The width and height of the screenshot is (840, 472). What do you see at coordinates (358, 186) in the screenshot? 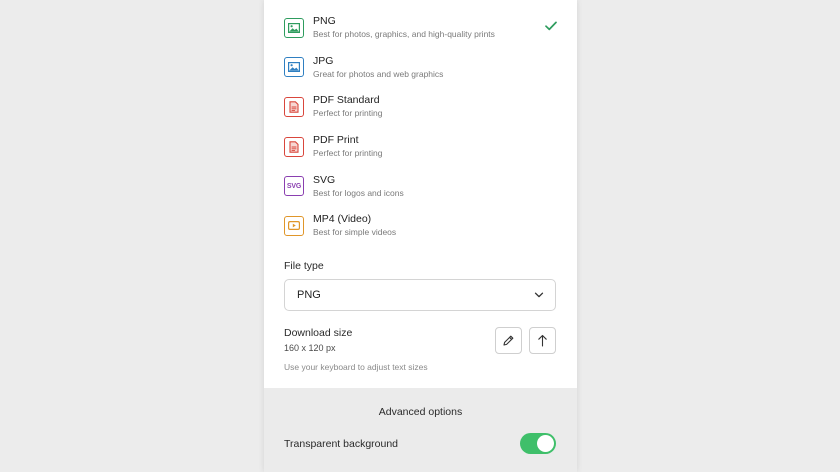
I see `format-text: SVG Best for logos and icons` at bounding box center [358, 186].